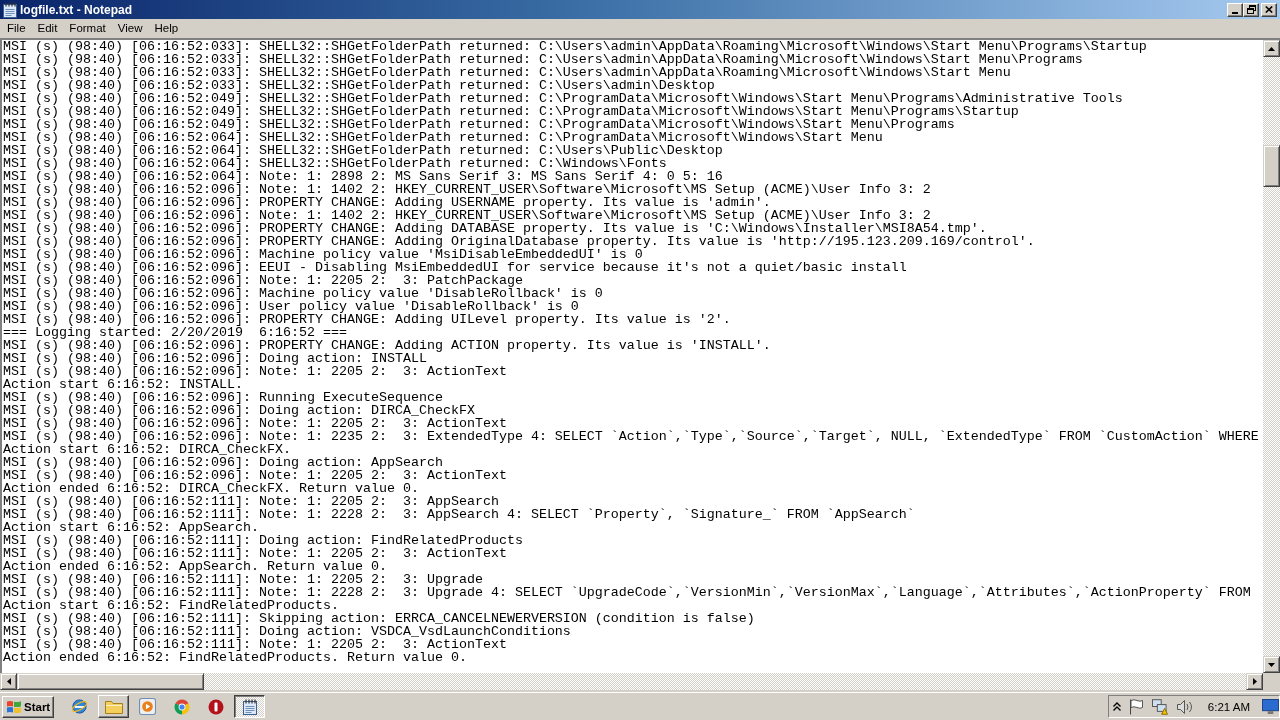 Image resolution: width=1280 pixels, height=720 pixels. I want to click on log-line: MSI (s) (98:40) [06:16:52:096]: Running ExecuteSequence, so click(223, 397).